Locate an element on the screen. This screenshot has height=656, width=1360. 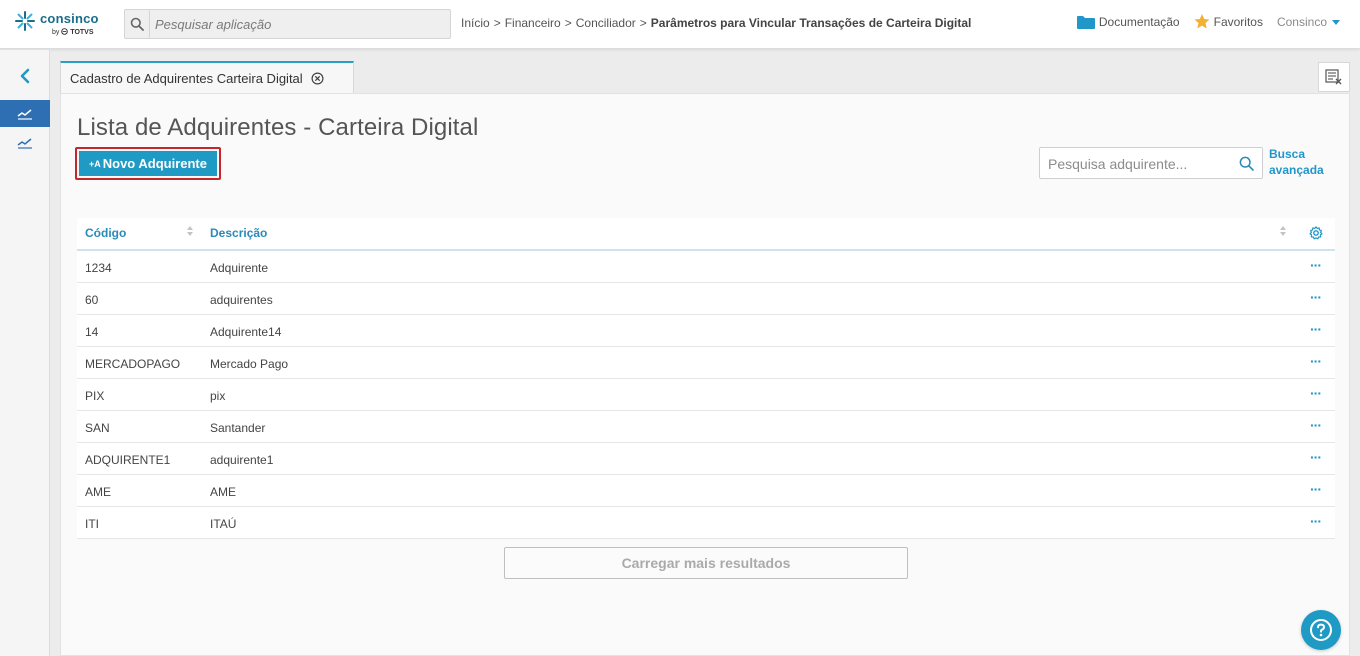
documentation-label: Documentação is located at coordinates (1139, 21).